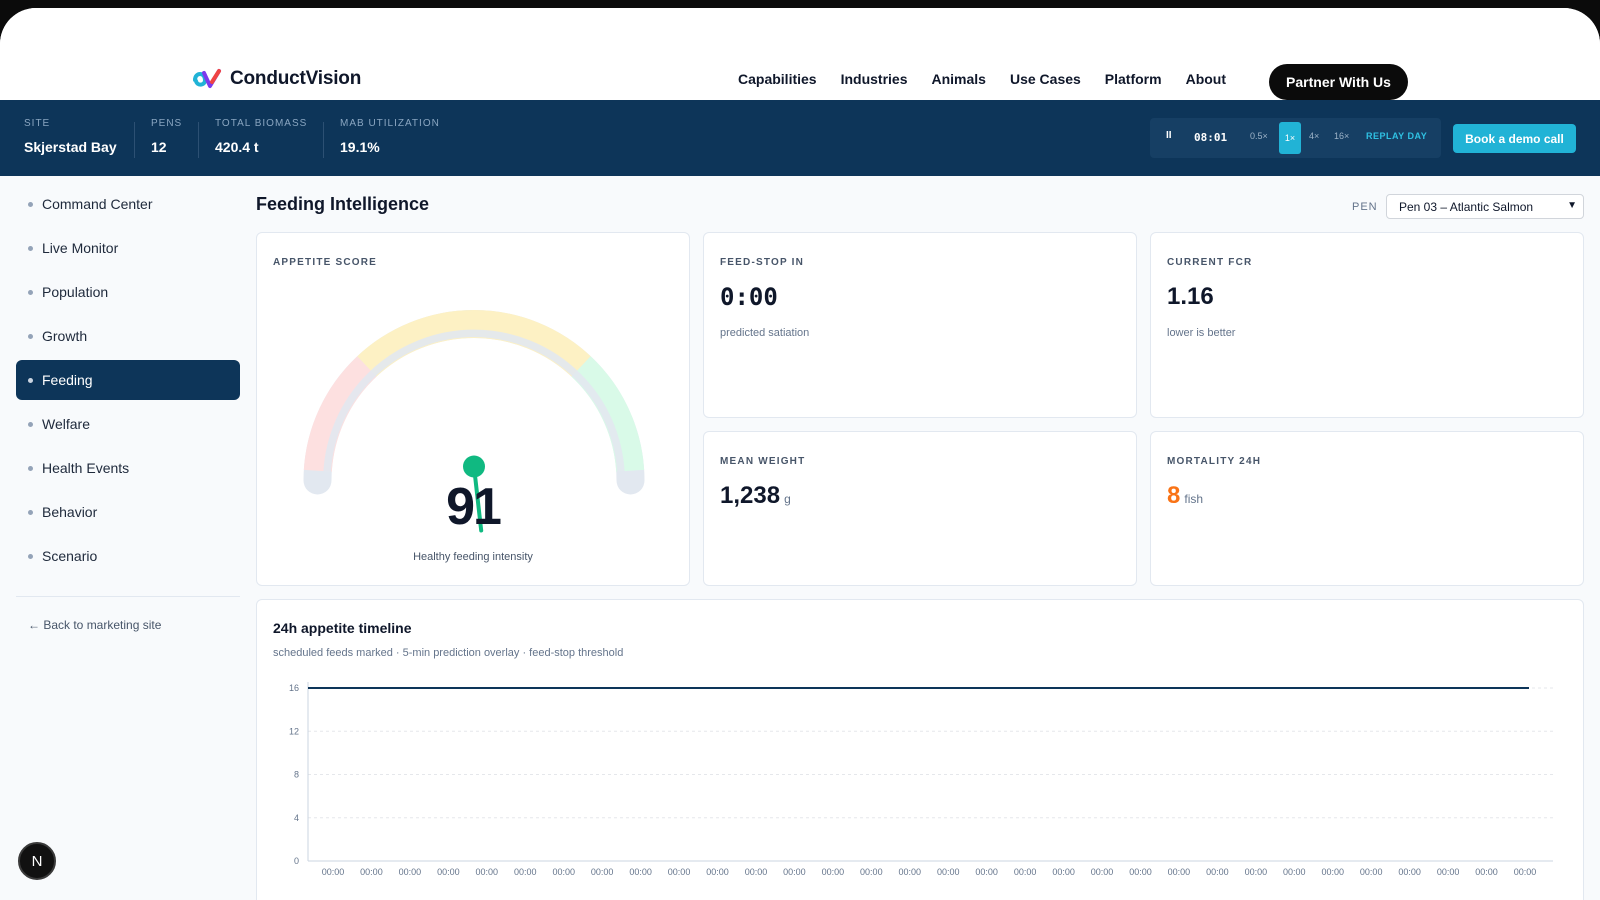 Image resolution: width=1600 pixels, height=900 pixels. What do you see at coordinates (70, 556) in the screenshot?
I see `sidebar-item-label: Scenario` at bounding box center [70, 556].